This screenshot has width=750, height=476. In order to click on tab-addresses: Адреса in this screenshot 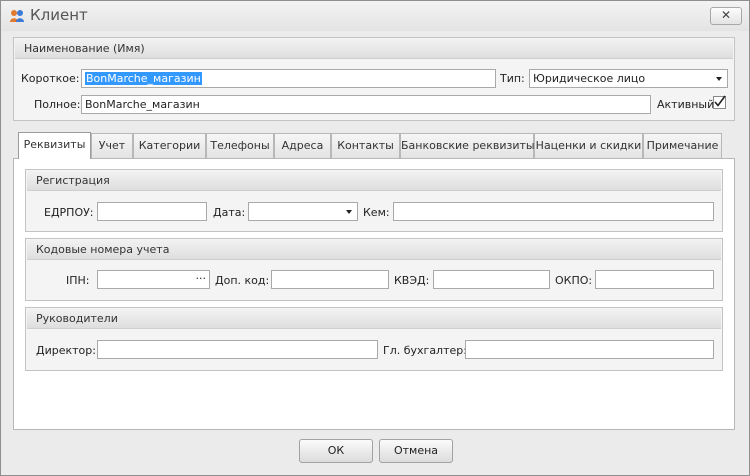, I will do `click(302, 145)`.